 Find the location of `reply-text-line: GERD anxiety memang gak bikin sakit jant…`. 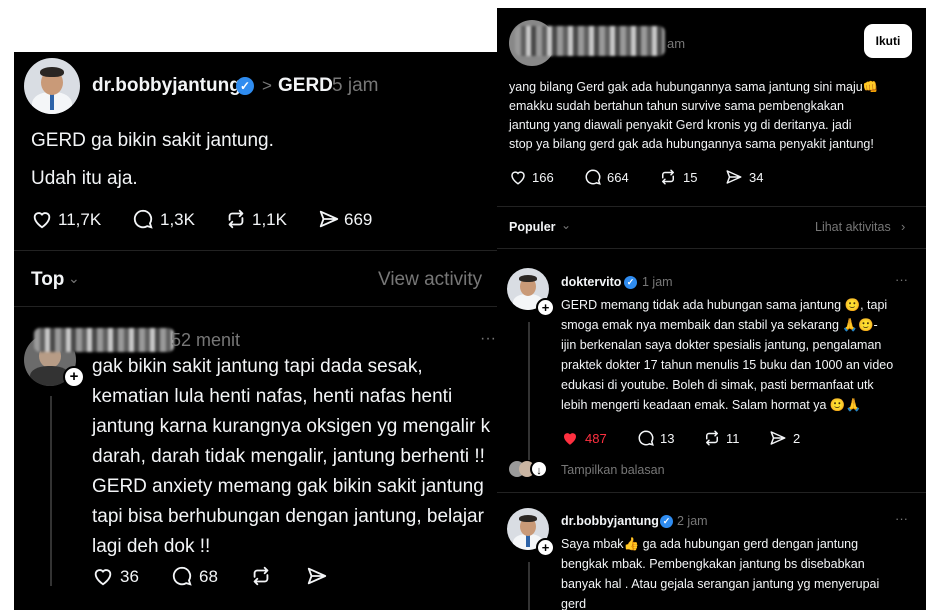

reply-text-line: GERD anxiety memang gak bikin sakit jant… is located at coordinates (288, 486).